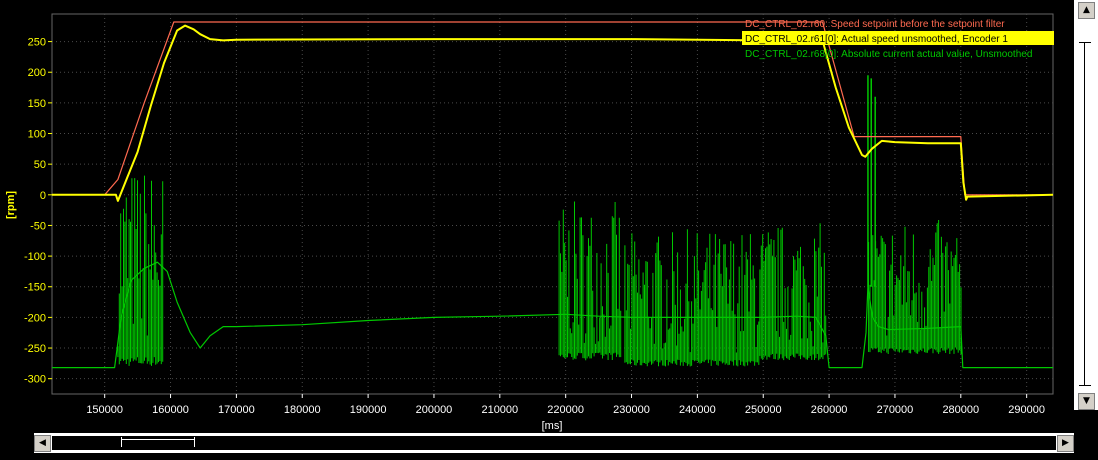  I want to click on x-tick-label: 160000, so click(170, 410).